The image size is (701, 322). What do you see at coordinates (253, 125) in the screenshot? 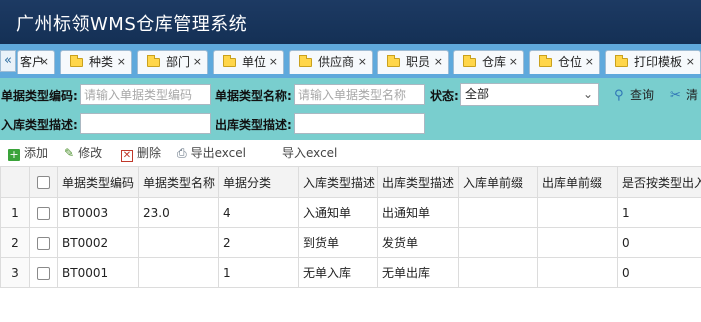
I see `out-desc-label: 出库类型描述:` at bounding box center [253, 125].